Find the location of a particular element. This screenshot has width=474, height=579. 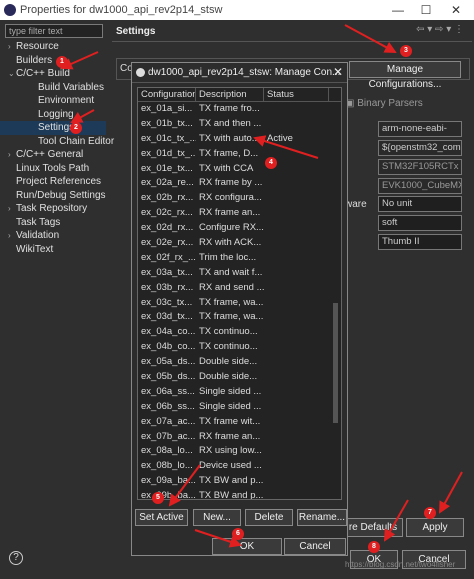

tree-item: Settings is located at coordinates (53, 128).